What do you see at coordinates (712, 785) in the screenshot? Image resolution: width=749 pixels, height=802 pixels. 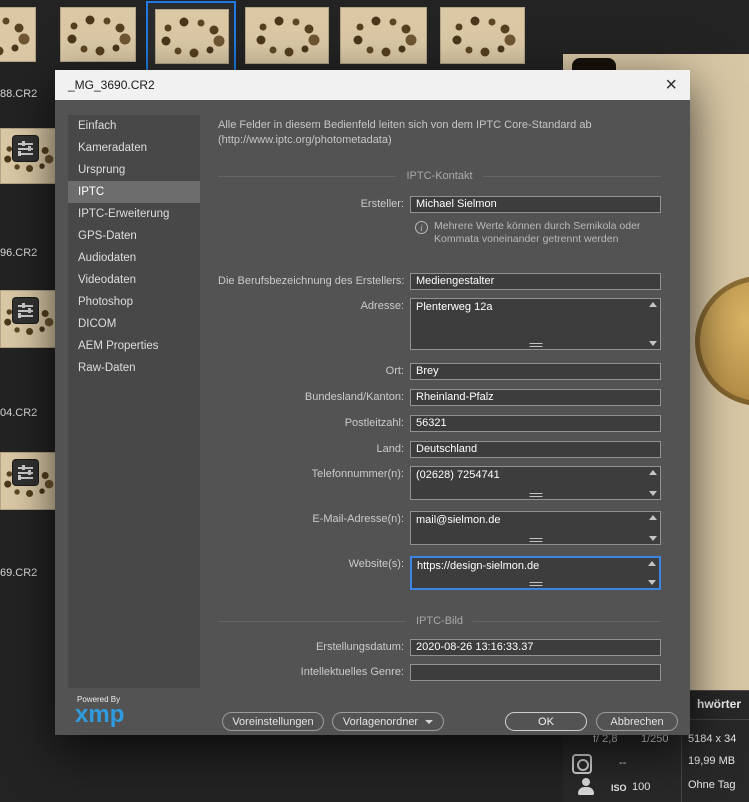 I see `tags-value: Ohne Tag` at bounding box center [712, 785].